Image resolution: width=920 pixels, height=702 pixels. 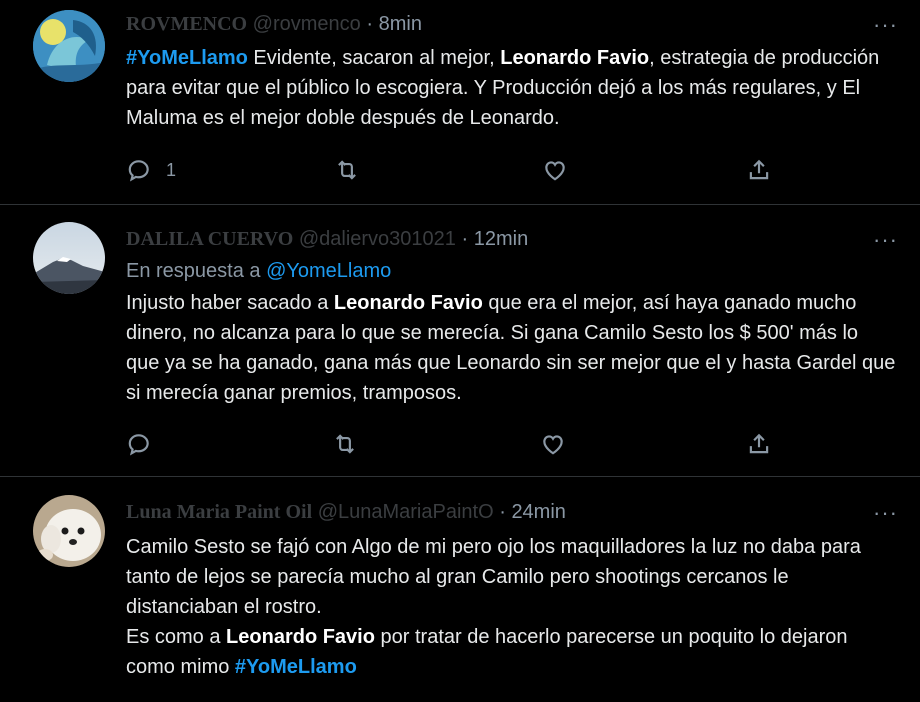 What do you see at coordinates (209, 239) in the screenshot?
I see `author-name: DALILA CUERVO` at bounding box center [209, 239].